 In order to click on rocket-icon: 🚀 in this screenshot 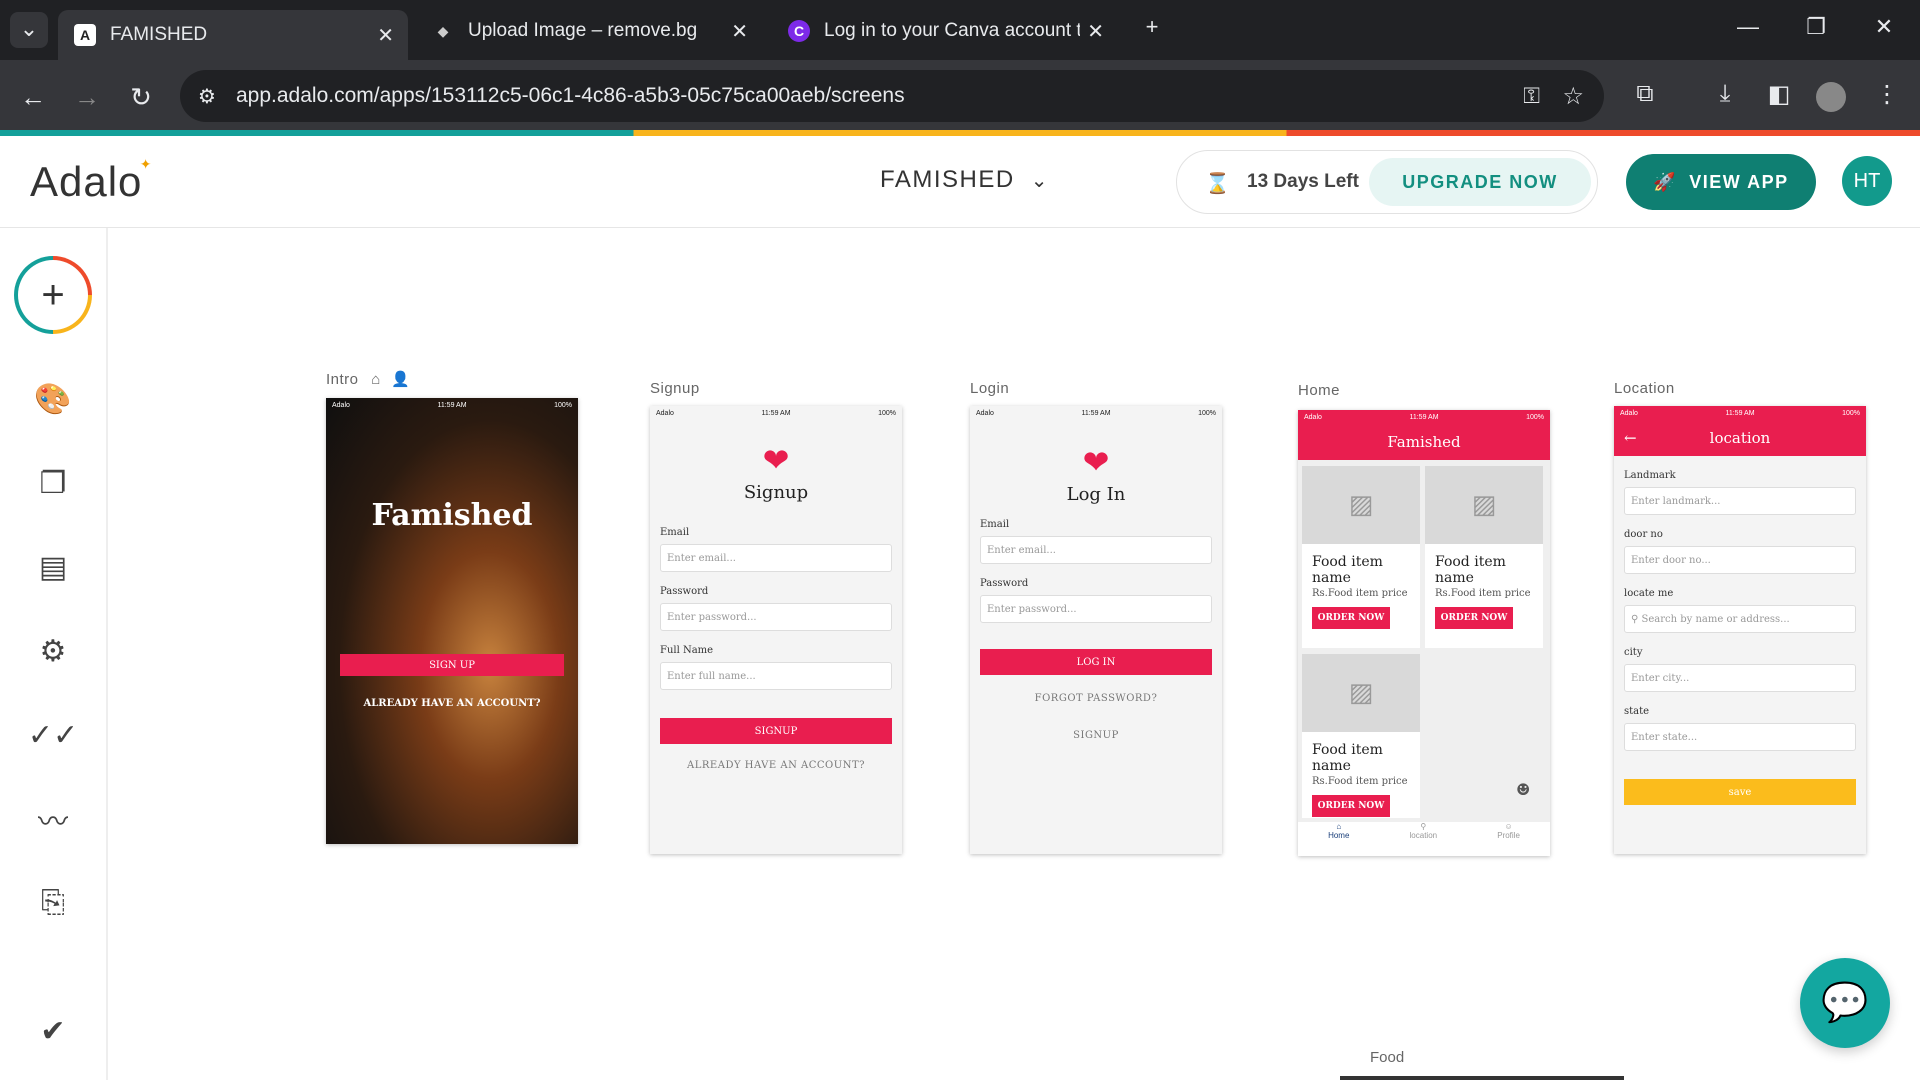, I will do `click(1665, 181)`.